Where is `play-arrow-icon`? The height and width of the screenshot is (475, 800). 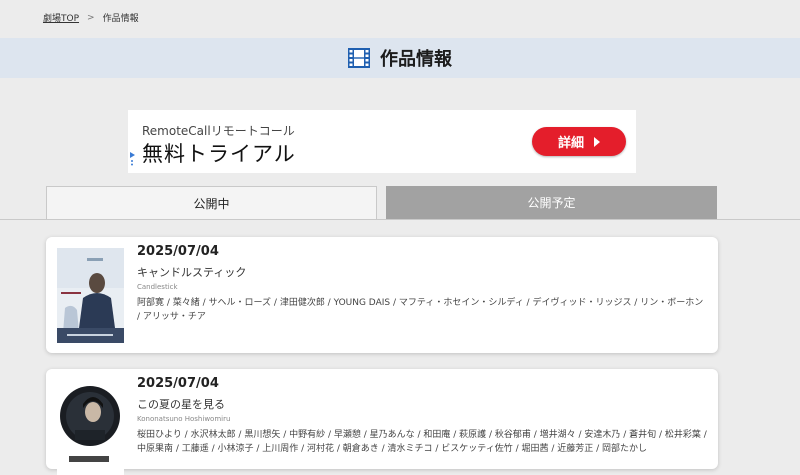
play-arrow-icon is located at coordinates (597, 141).